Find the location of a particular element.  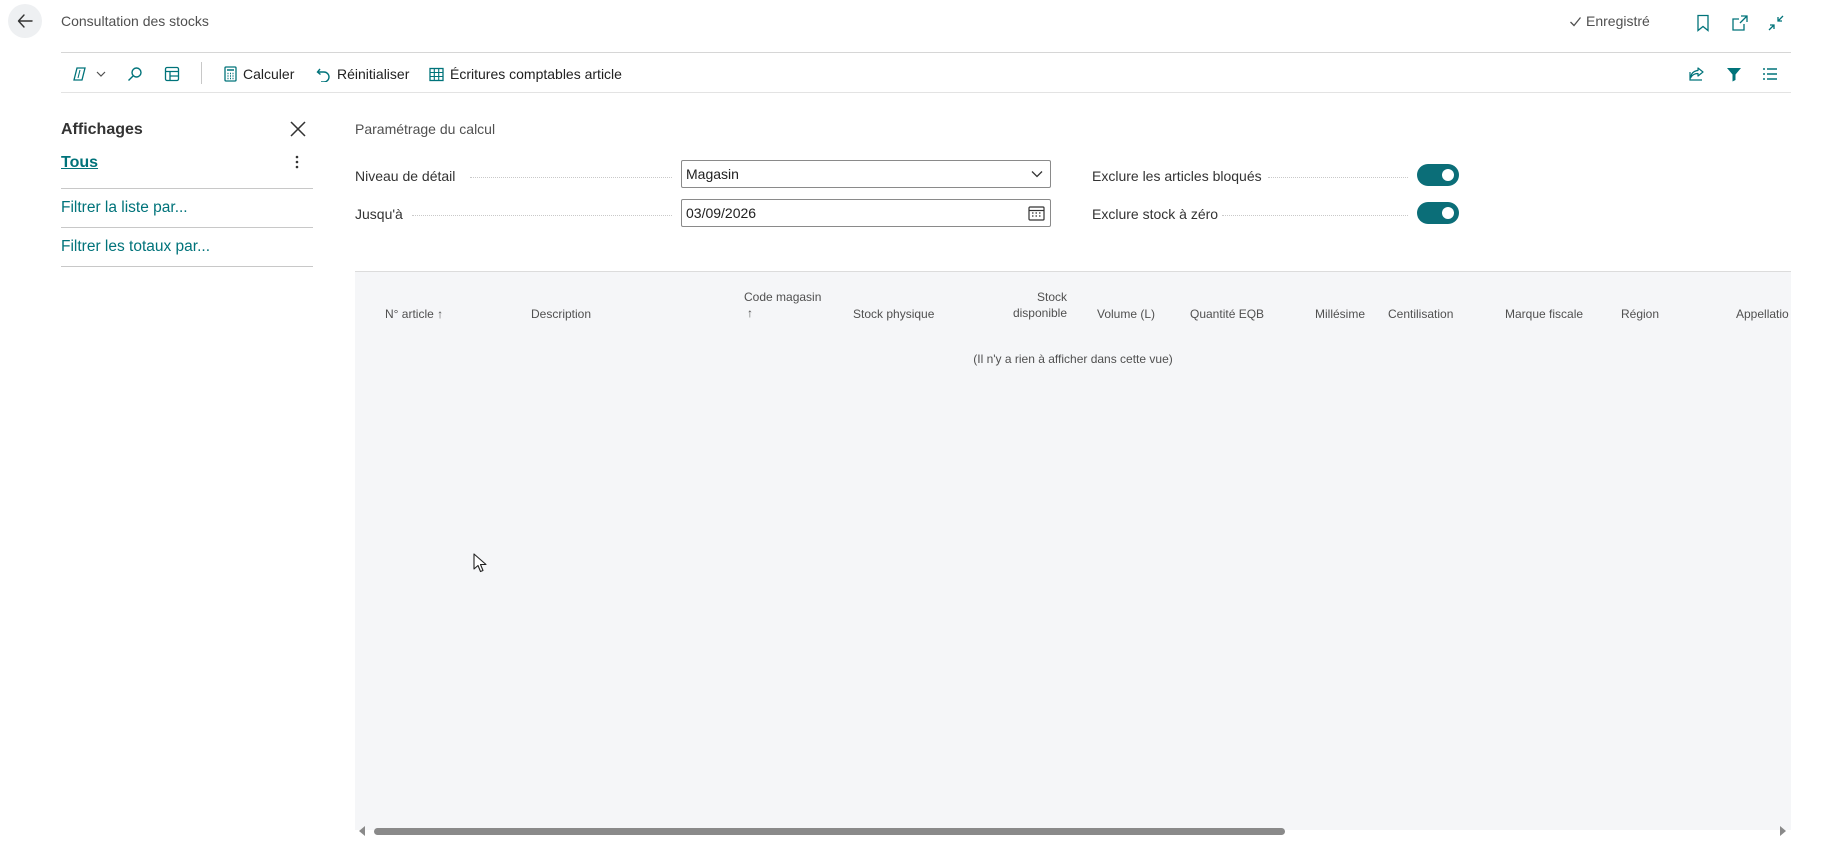

until-label: Jusqu'à is located at coordinates (379, 214).